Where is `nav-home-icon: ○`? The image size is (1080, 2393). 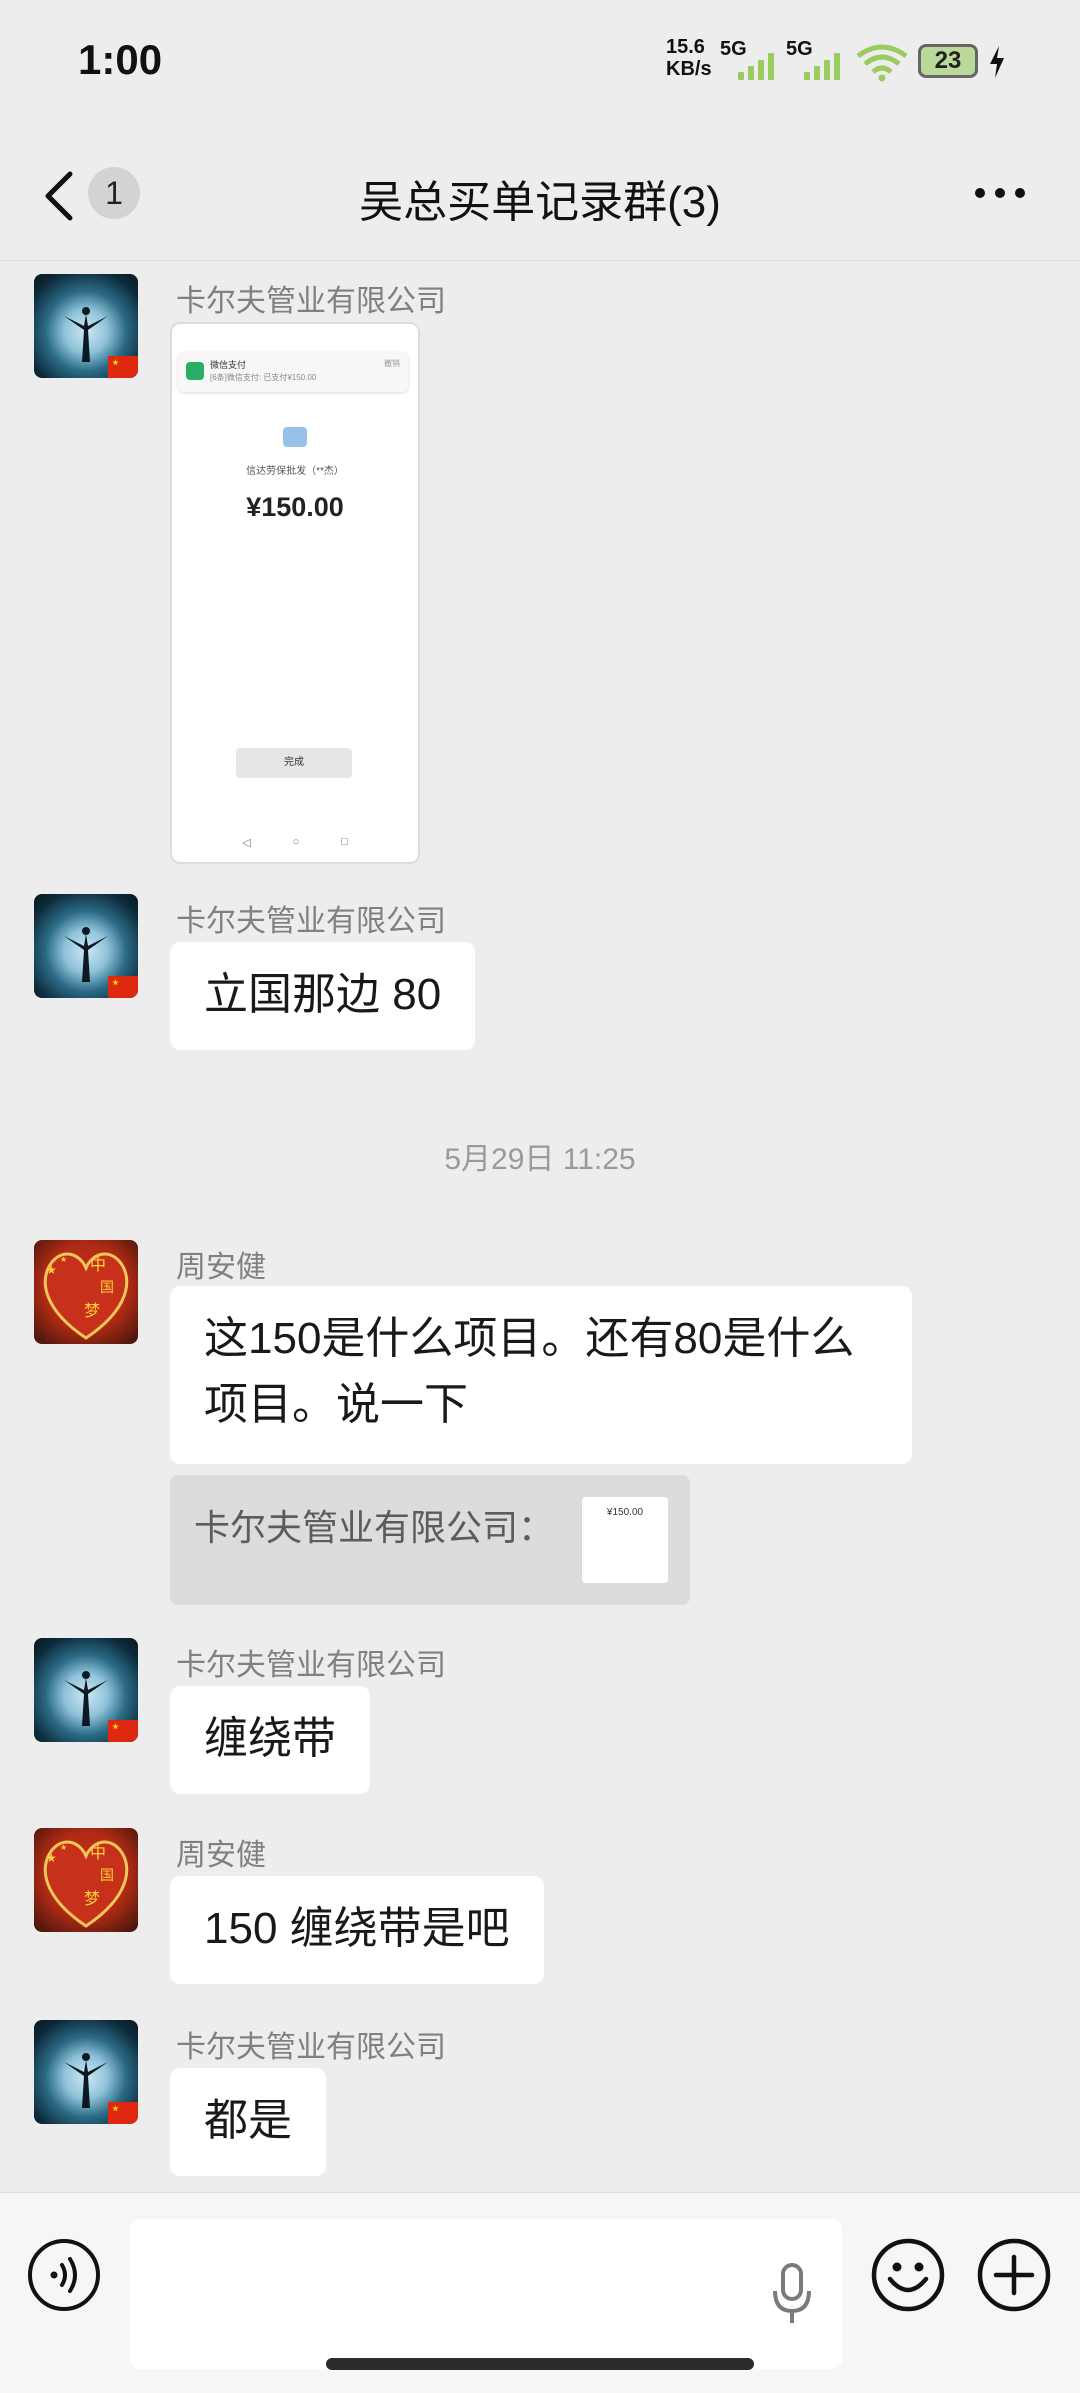 nav-home-icon: ○ is located at coordinates (296, 842).